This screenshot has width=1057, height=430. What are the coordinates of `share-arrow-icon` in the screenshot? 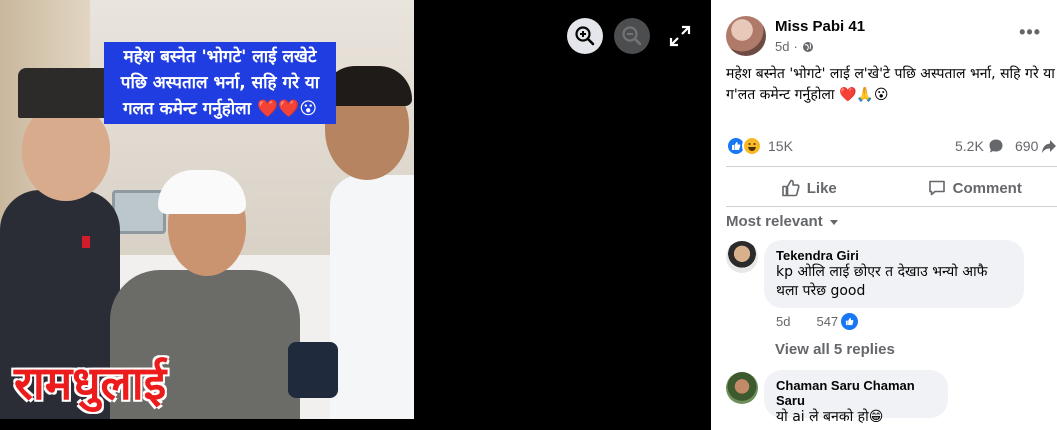 It's located at (1049, 146).